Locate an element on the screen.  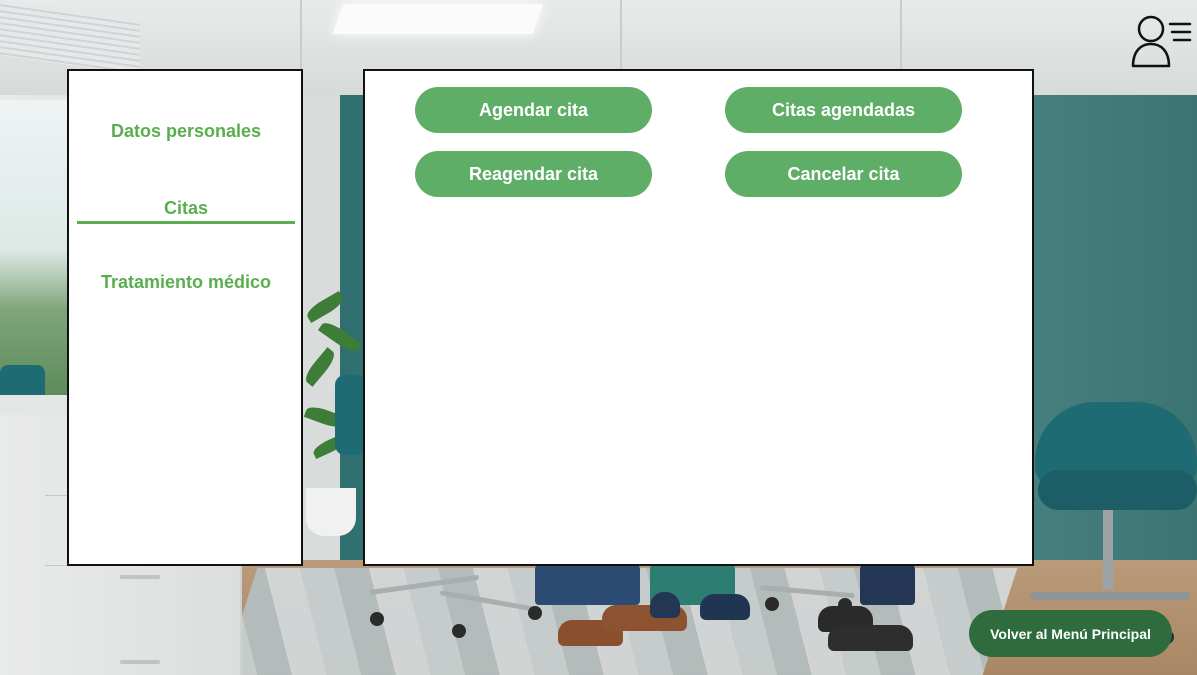
sidebar-item-citas: Citas is located at coordinates (186, 211).